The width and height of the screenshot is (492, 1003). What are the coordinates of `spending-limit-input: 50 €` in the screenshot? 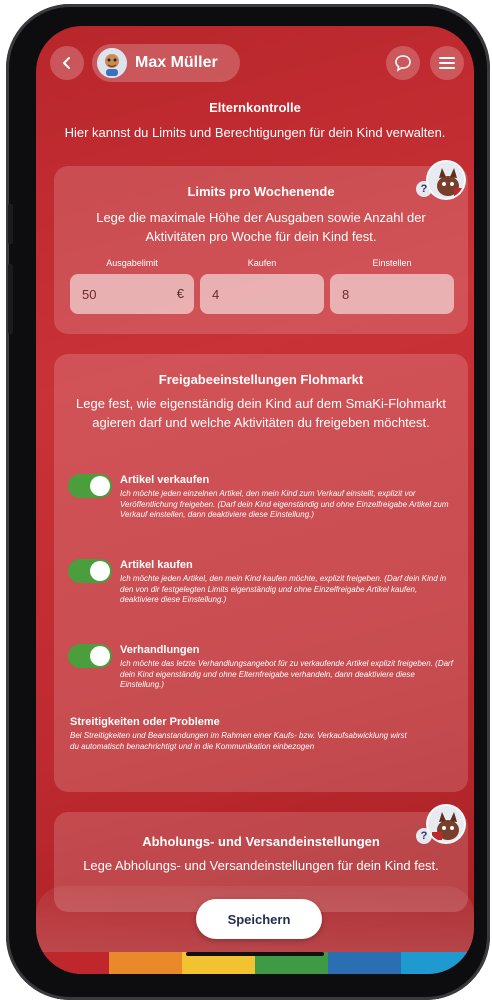 It's located at (132, 294).